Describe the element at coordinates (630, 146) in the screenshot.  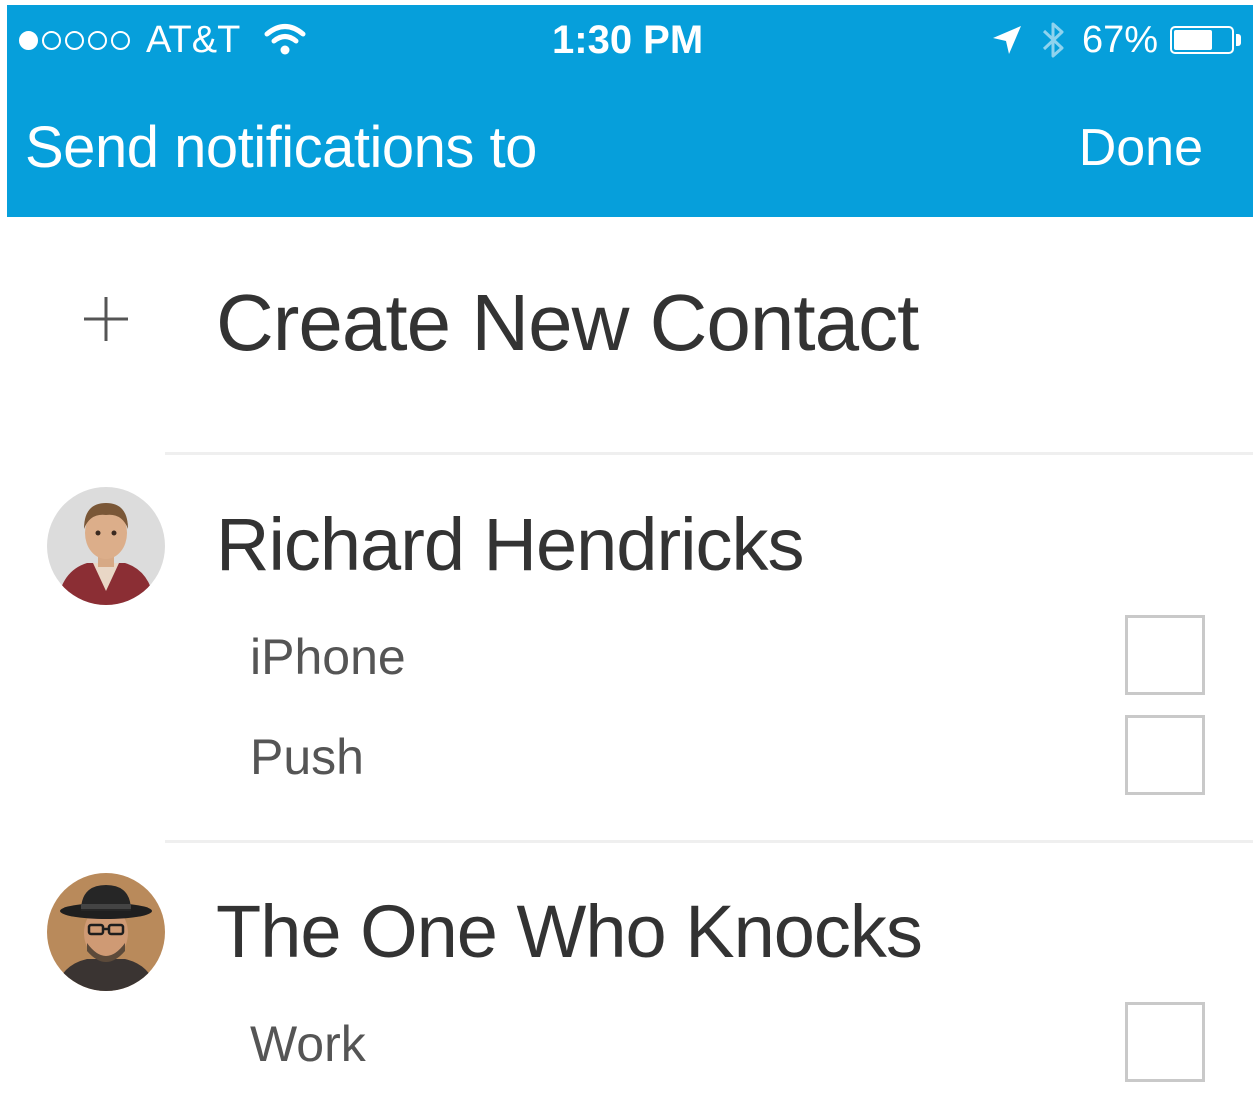
I see `nav-bar: Send notifications to Done` at that location.